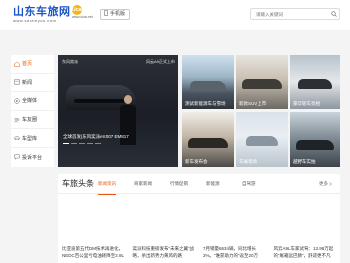 The width and height of the screenshot is (350, 263). I want to click on news-thumbnail: 新款SUV上市, so click(262, 82).